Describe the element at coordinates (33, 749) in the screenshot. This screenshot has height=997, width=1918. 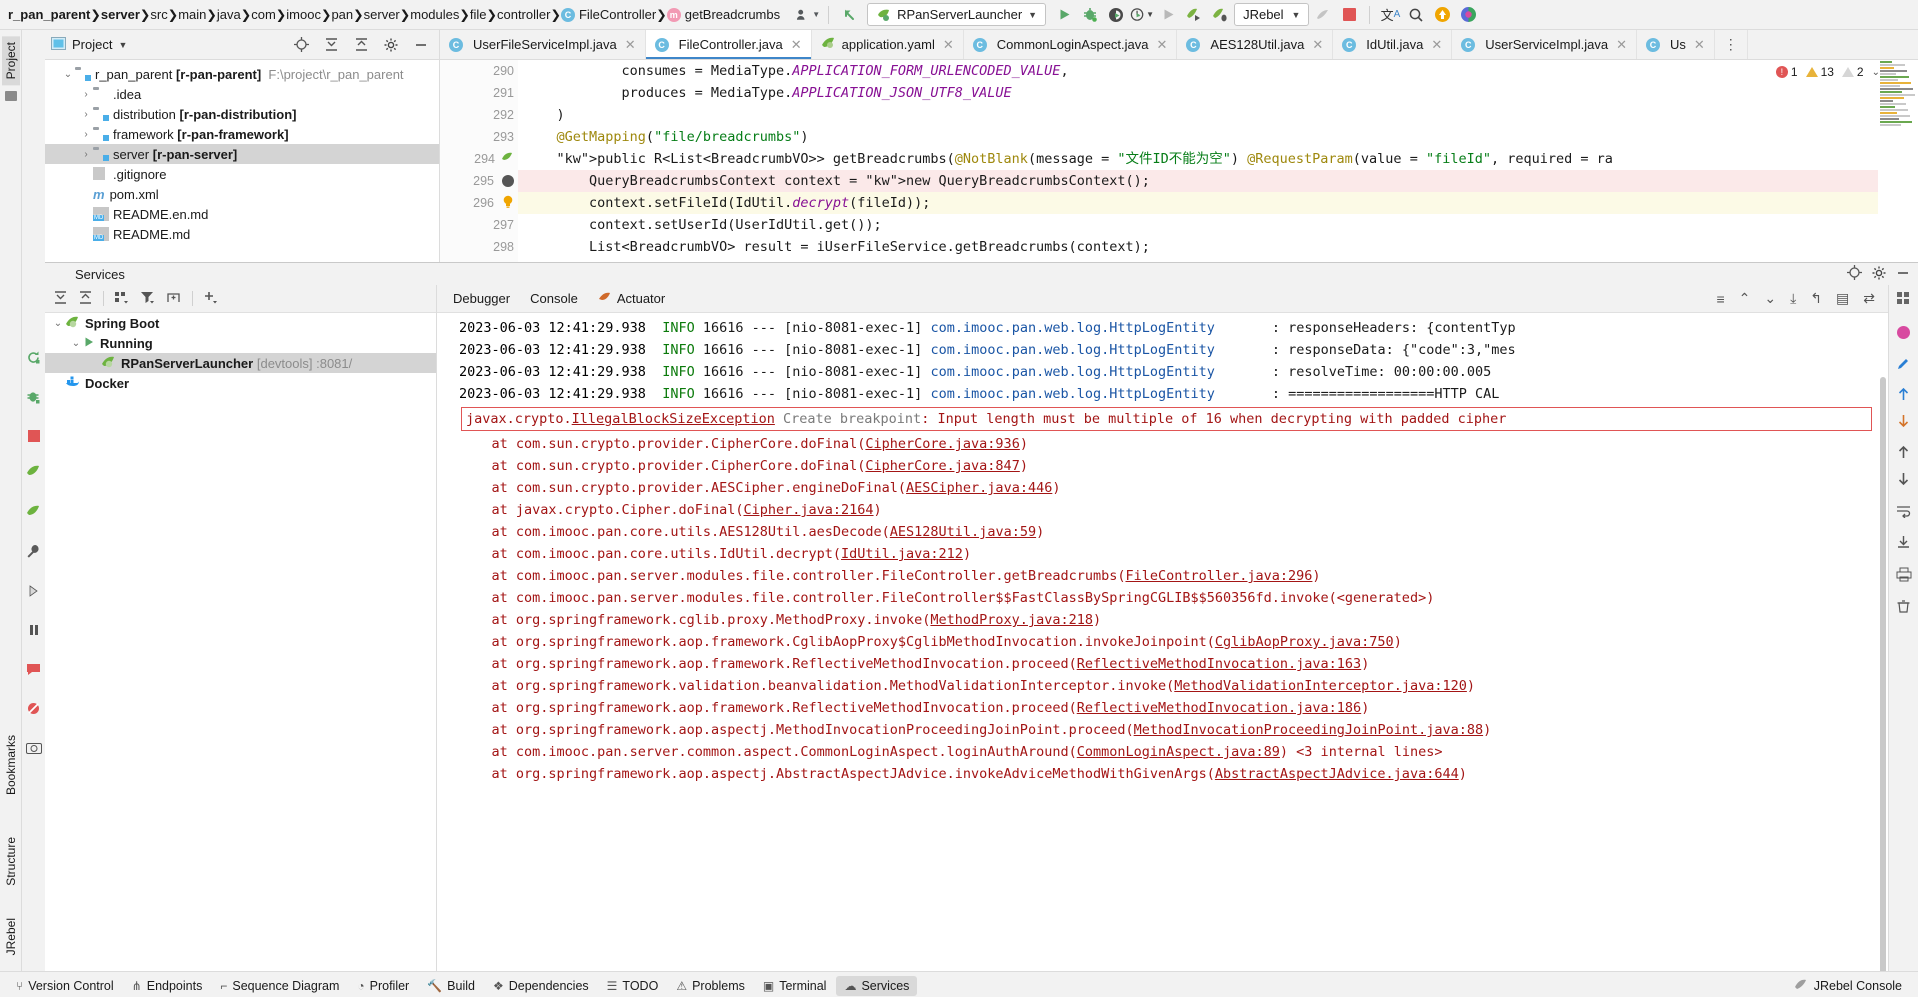
I see `camera-icon` at that location.